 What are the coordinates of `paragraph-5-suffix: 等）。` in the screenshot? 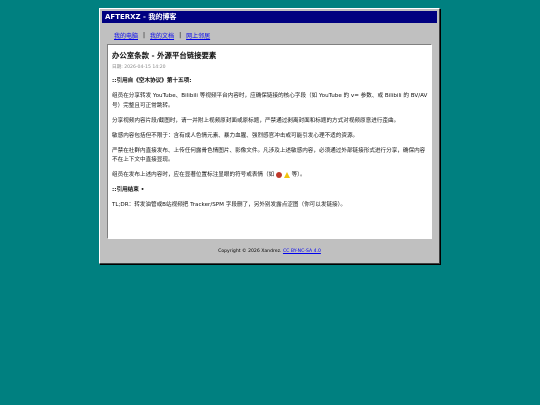 It's located at (298, 175).